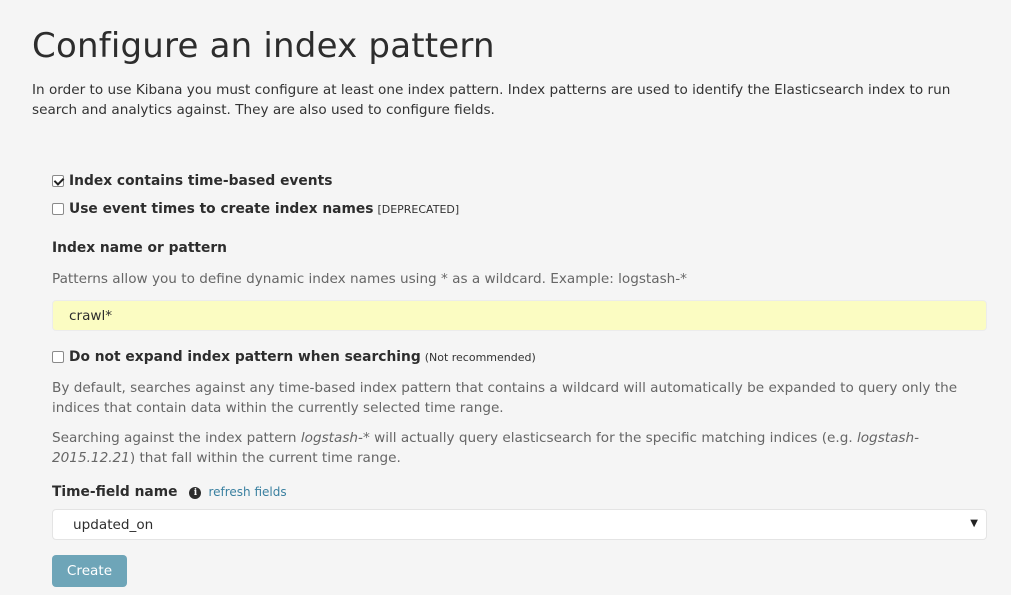  Describe the element at coordinates (115, 492) in the screenshot. I see `time-field-label: Time-field name` at that location.